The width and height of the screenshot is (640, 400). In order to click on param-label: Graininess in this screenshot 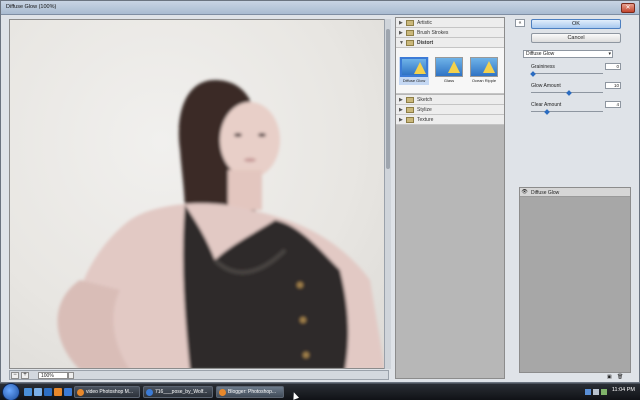, I will do `click(543, 67)`.